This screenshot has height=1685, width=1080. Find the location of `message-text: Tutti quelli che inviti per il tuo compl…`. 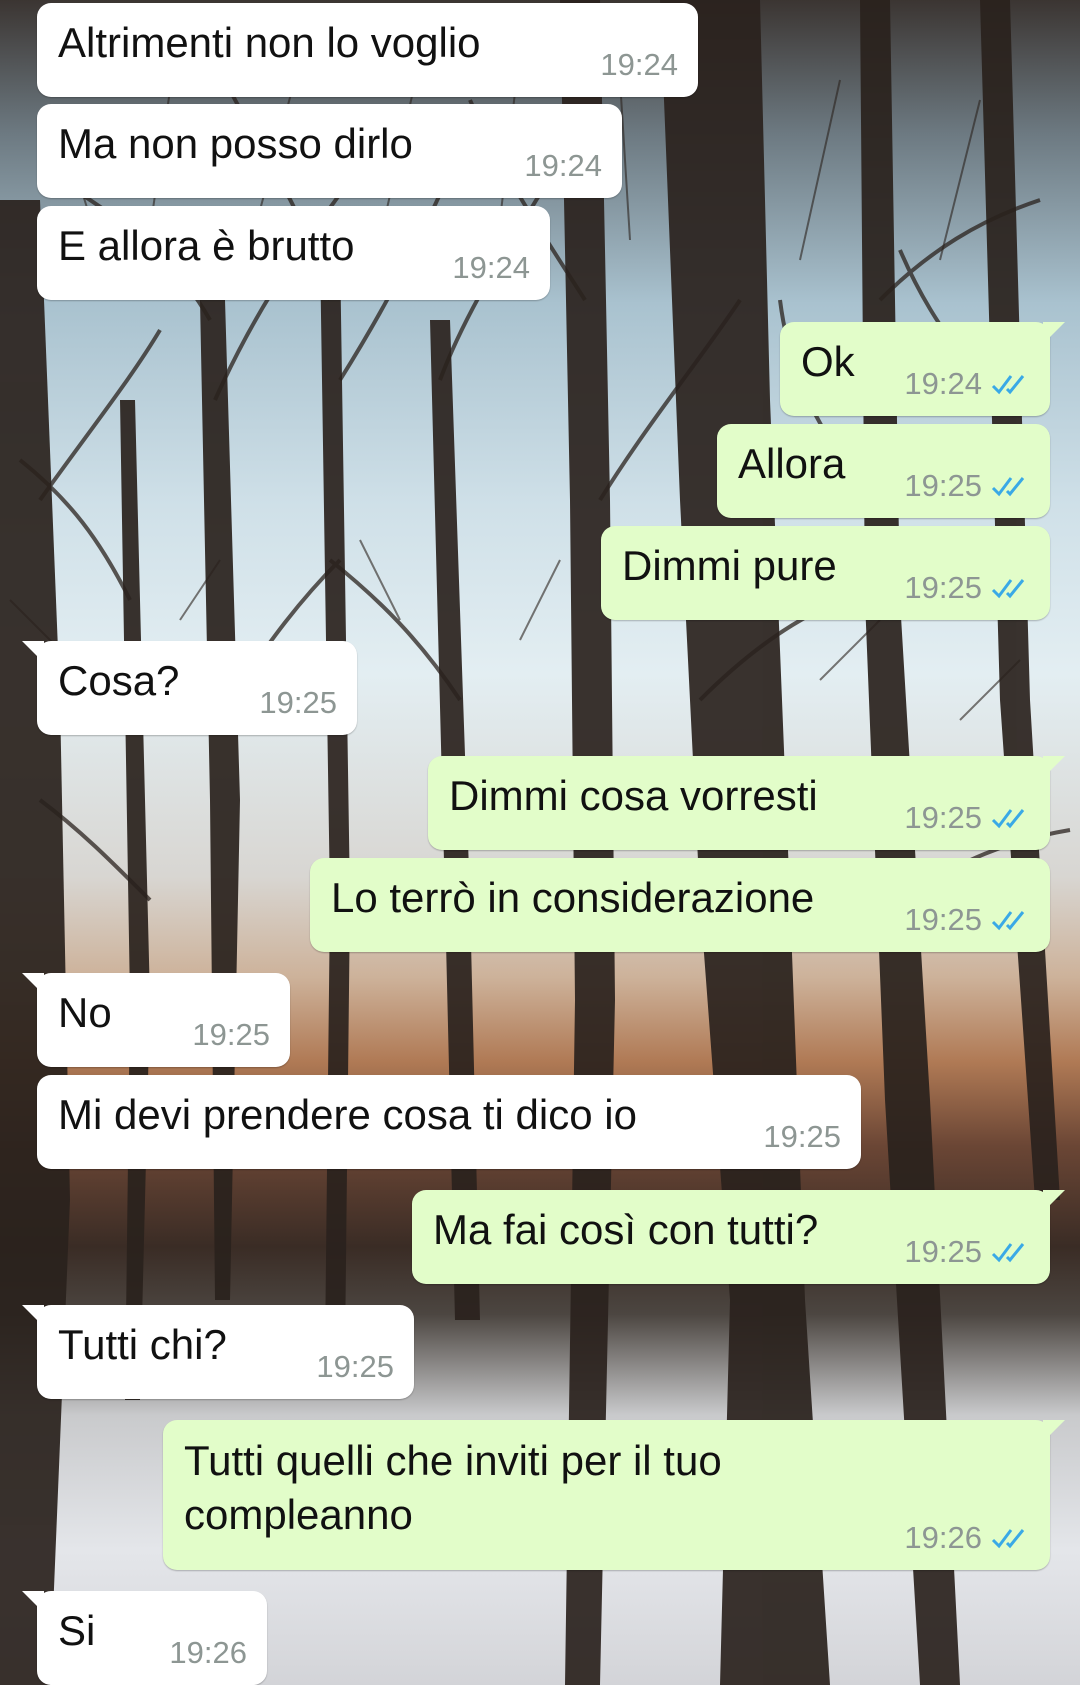

message-text: Tutti quelli che inviti per il tuo compl… is located at coordinates (453, 1487).